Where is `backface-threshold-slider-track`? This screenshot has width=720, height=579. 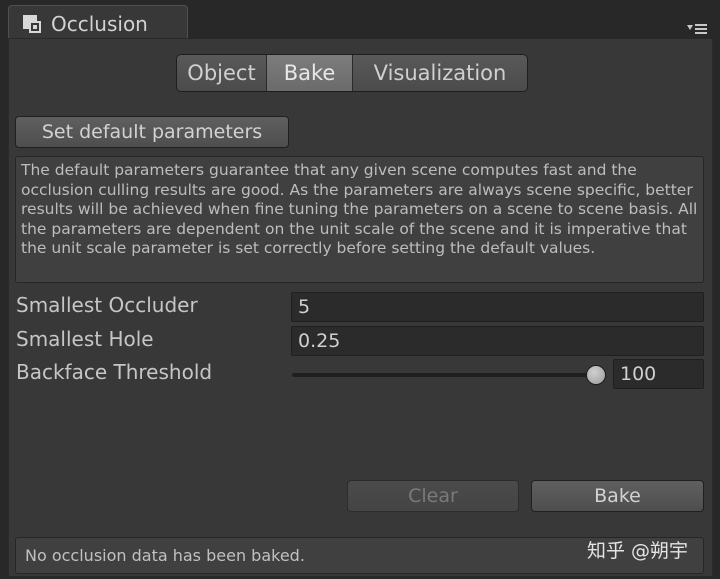
backface-threshold-slider-track is located at coordinates (448, 375).